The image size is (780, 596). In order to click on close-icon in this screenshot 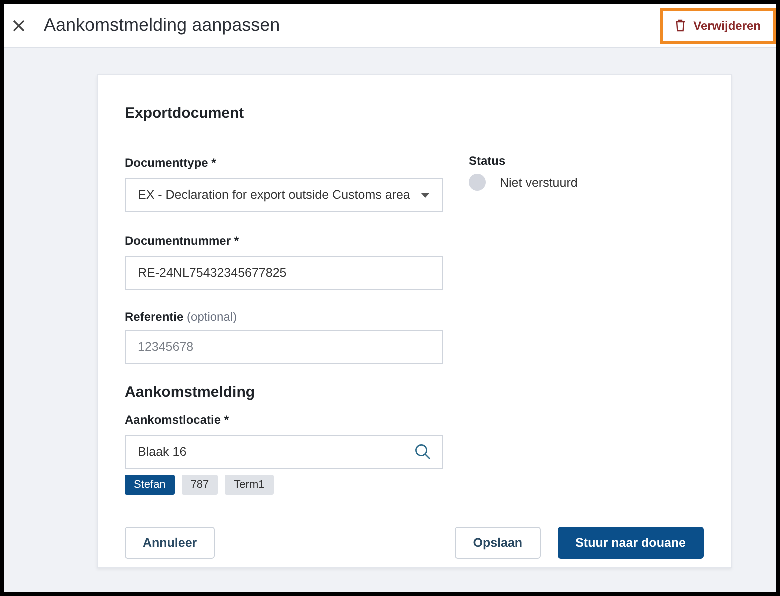, I will do `click(19, 25)`.